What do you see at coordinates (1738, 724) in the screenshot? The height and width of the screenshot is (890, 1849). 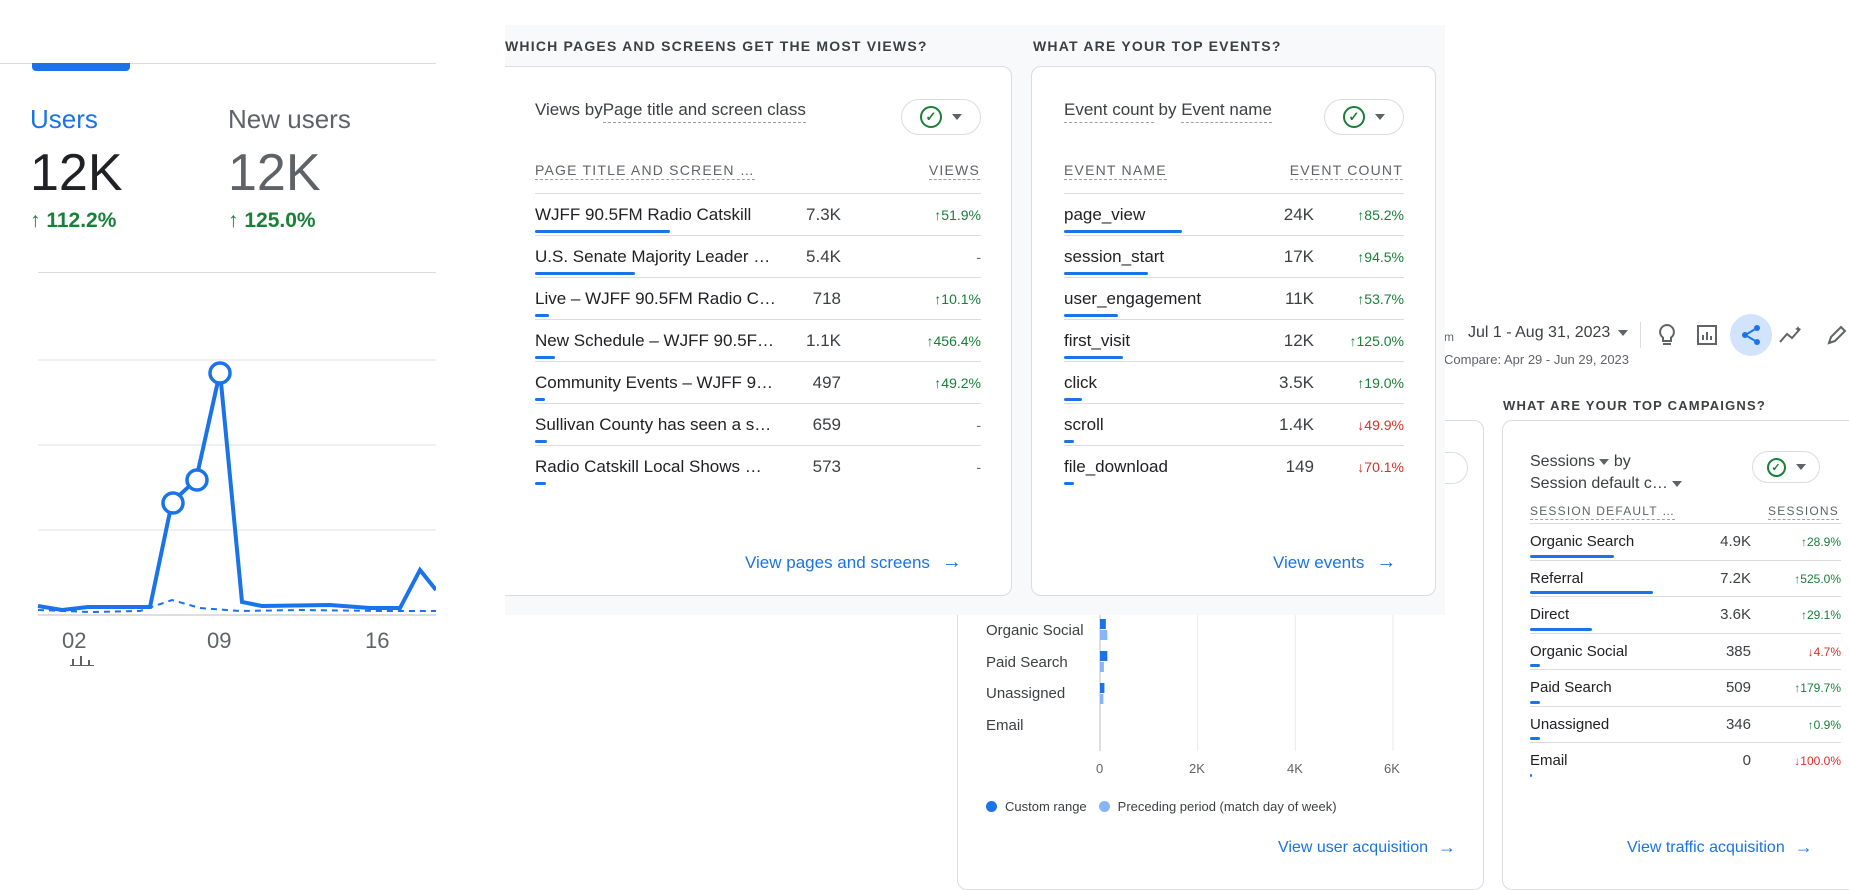 I see `row-value: 346` at bounding box center [1738, 724].